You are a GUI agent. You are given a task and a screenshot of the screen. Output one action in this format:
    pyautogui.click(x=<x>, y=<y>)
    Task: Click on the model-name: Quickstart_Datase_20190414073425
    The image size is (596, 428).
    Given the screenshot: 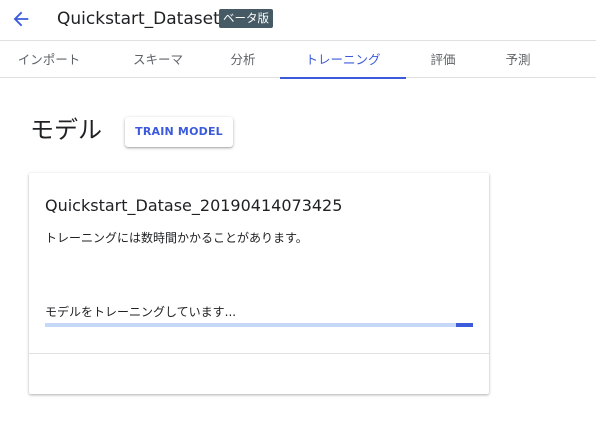 What is the action you would take?
    pyautogui.click(x=194, y=205)
    